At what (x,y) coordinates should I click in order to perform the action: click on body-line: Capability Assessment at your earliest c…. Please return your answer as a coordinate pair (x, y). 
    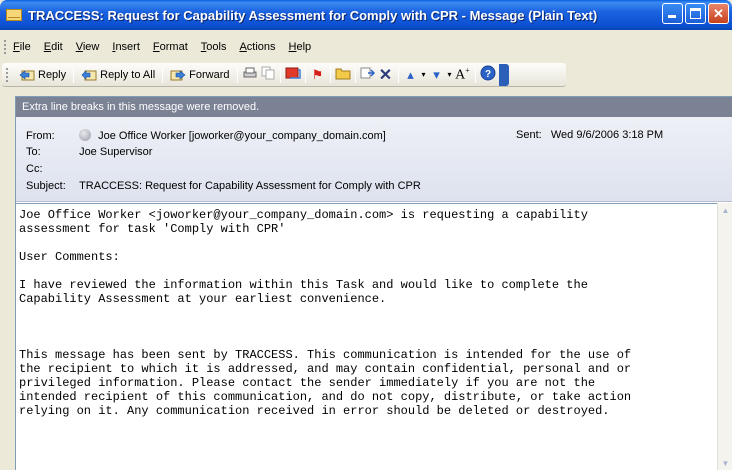
    Looking at the image, I should click on (203, 299).